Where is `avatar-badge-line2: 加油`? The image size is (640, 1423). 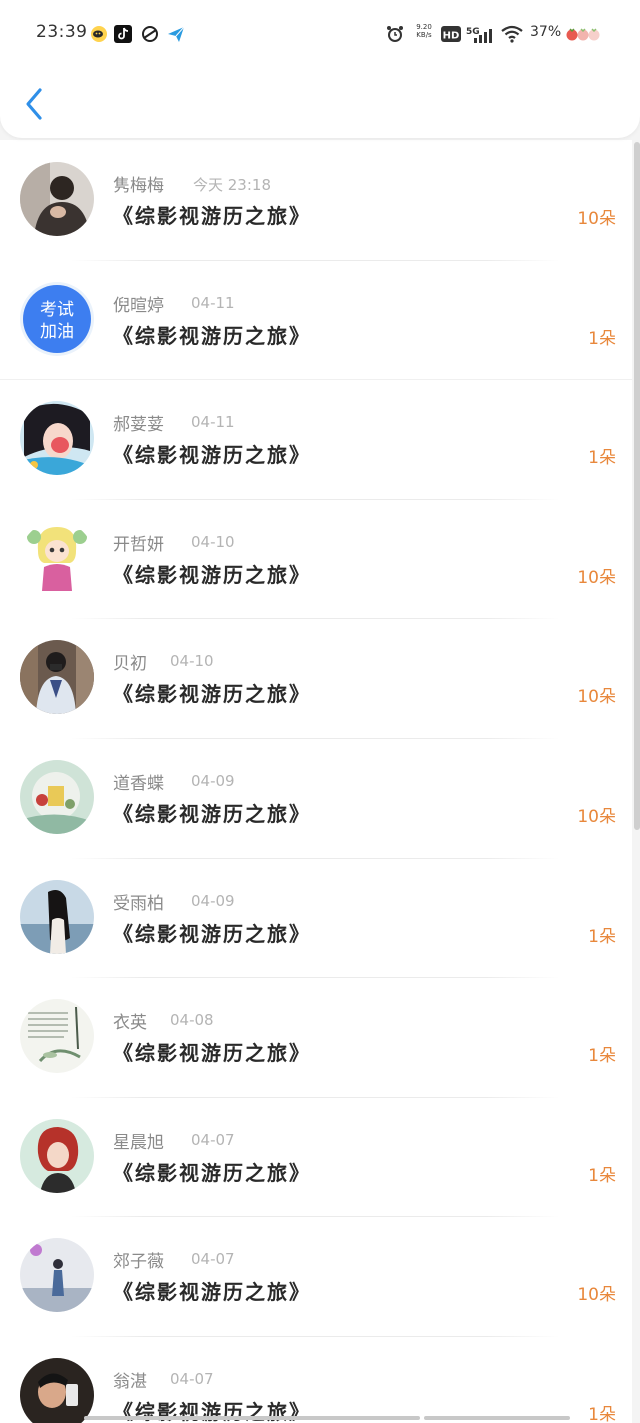
avatar-badge-line2: 加油 is located at coordinates (57, 332).